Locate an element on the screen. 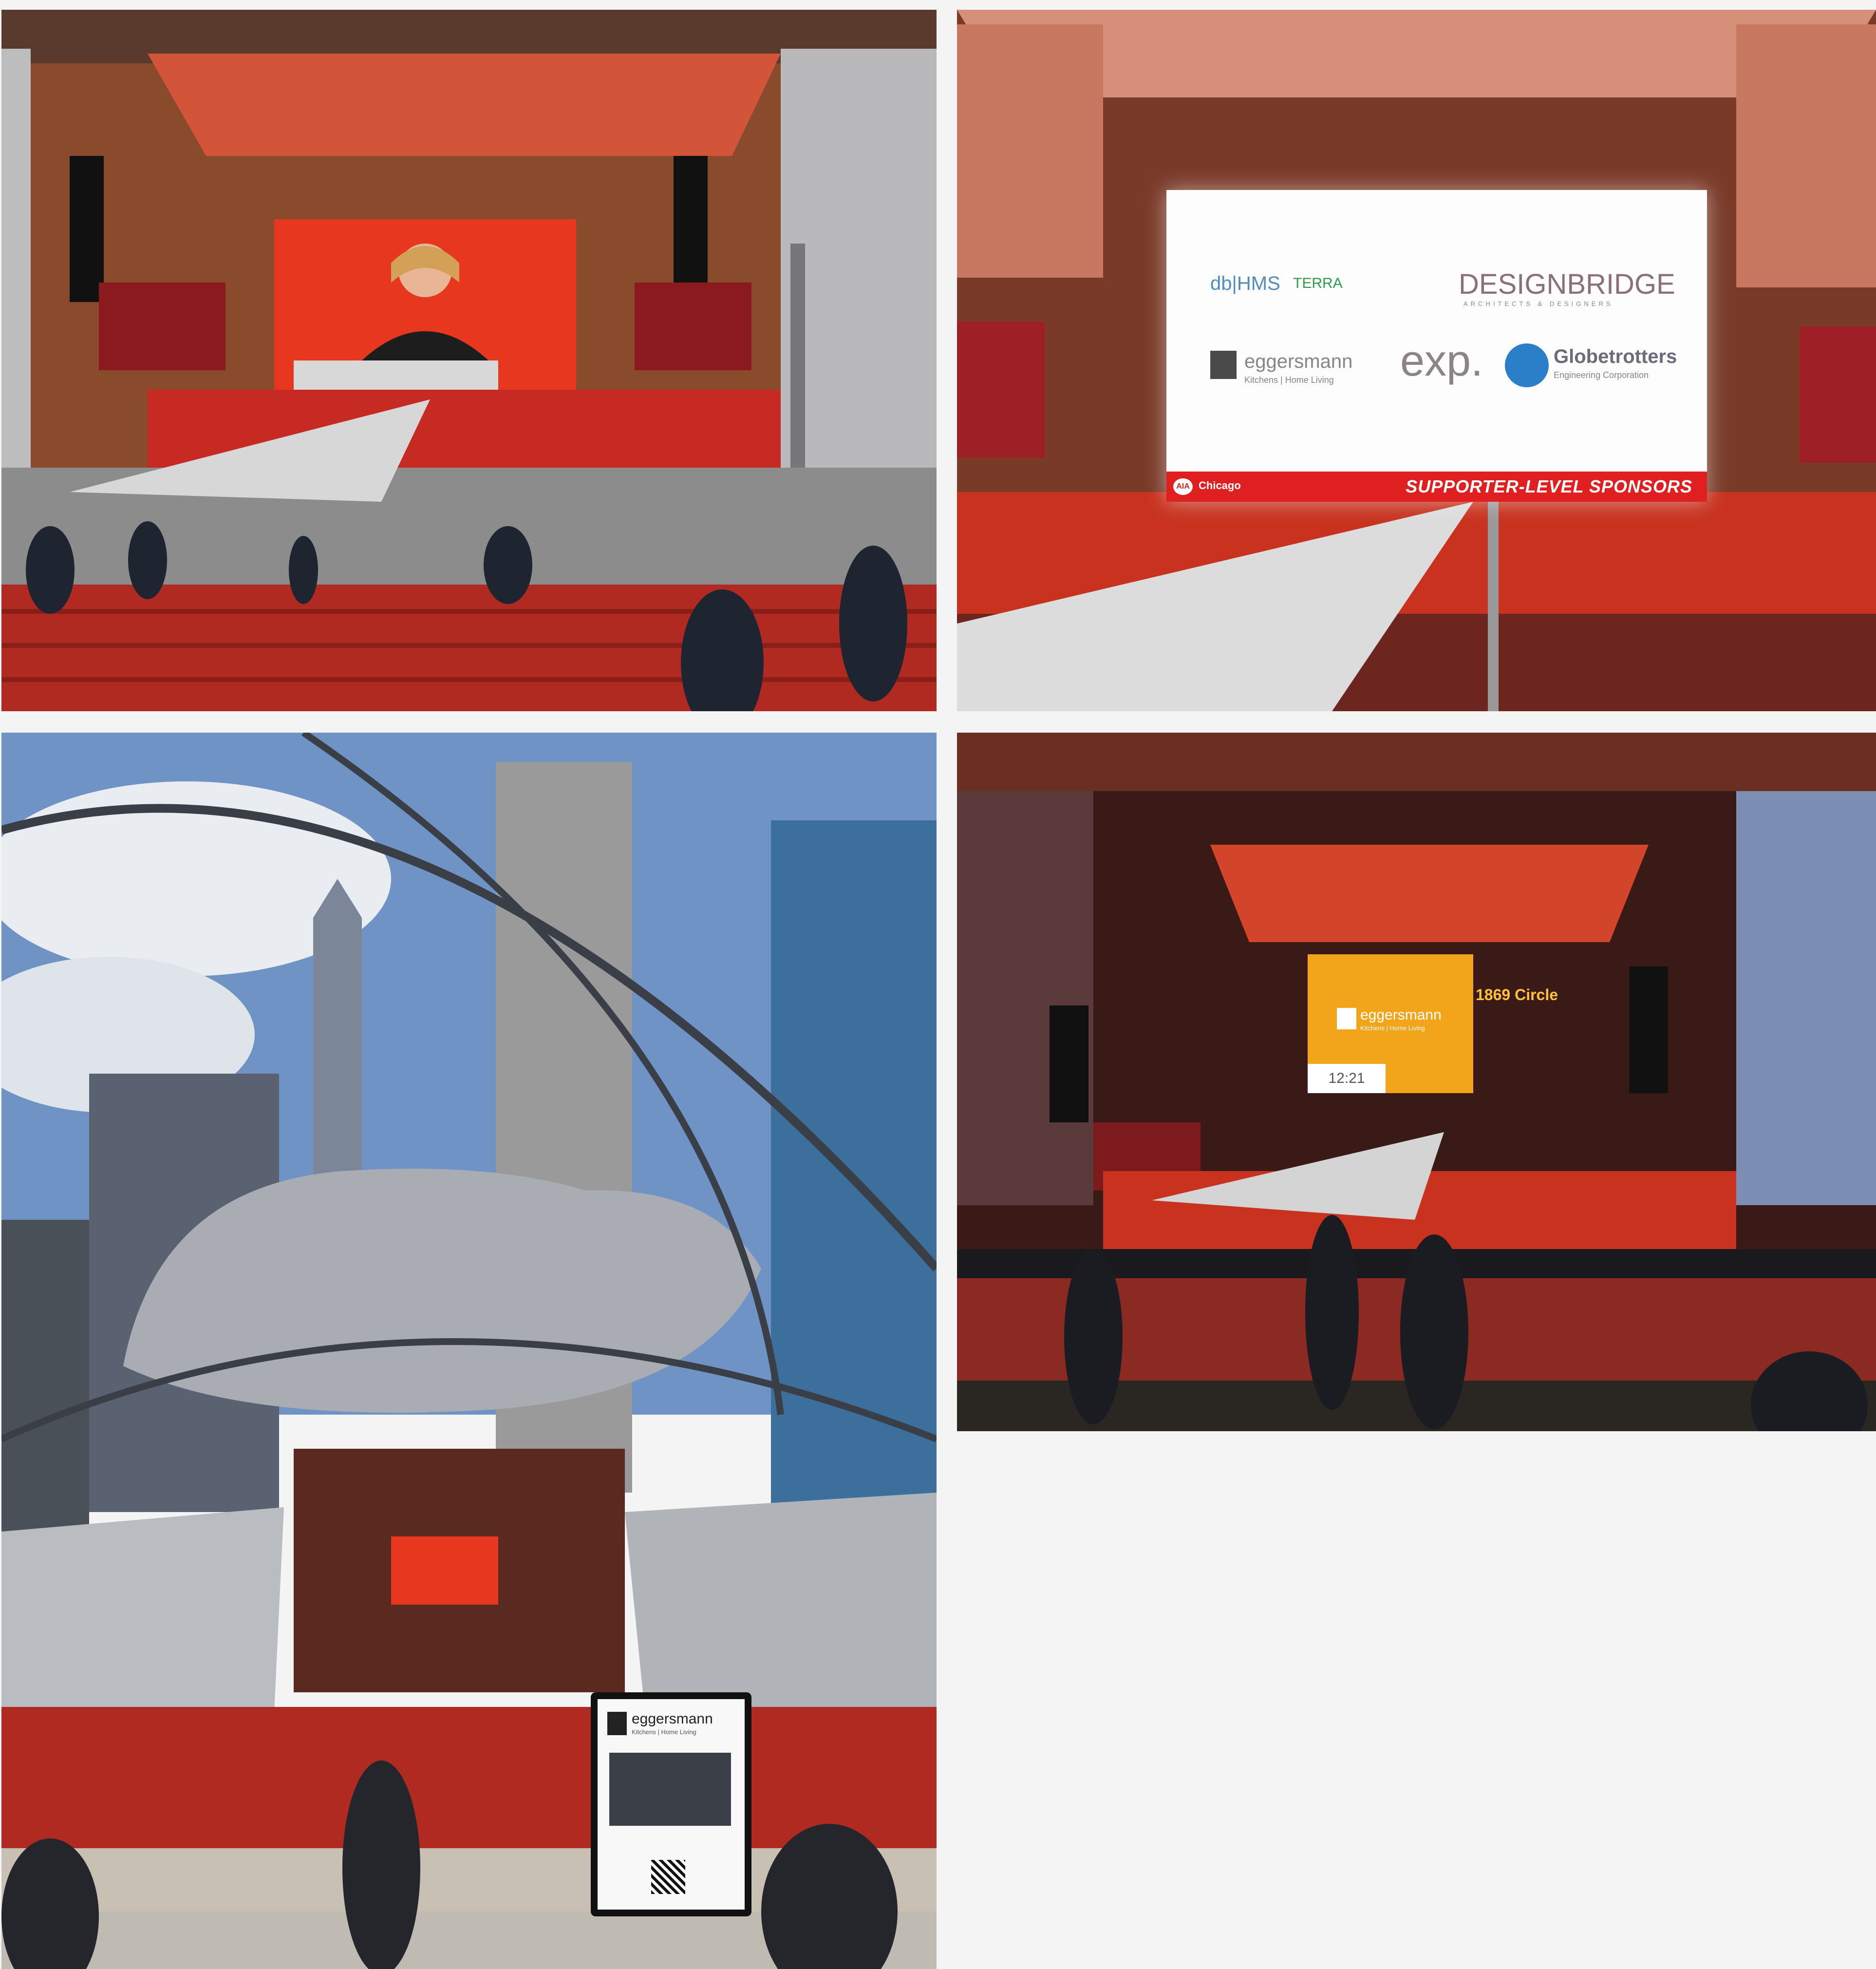 The image size is (1876, 1969). globetrotters-logo: Globetrotters is located at coordinates (1616, 356).